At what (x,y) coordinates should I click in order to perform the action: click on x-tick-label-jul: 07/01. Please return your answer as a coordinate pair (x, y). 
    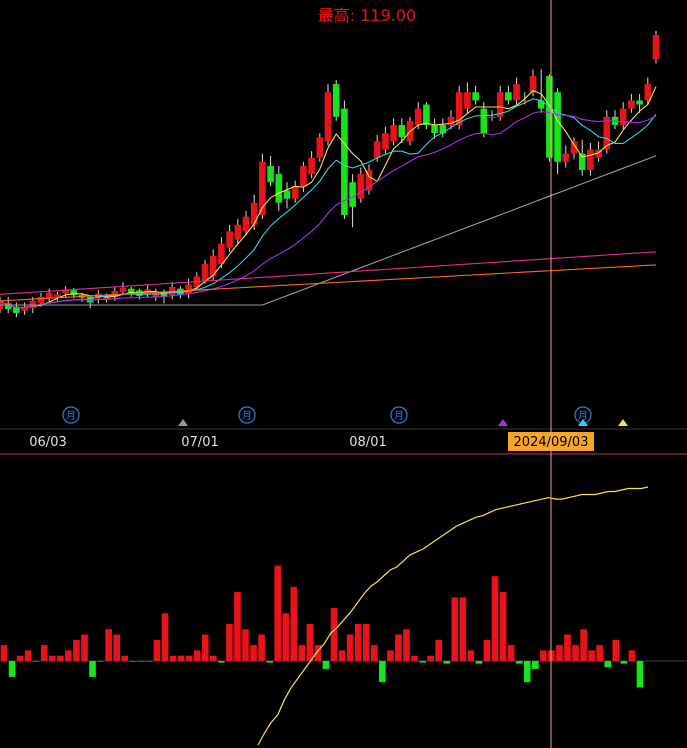
    Looking at the image, I should click on (199, 442).